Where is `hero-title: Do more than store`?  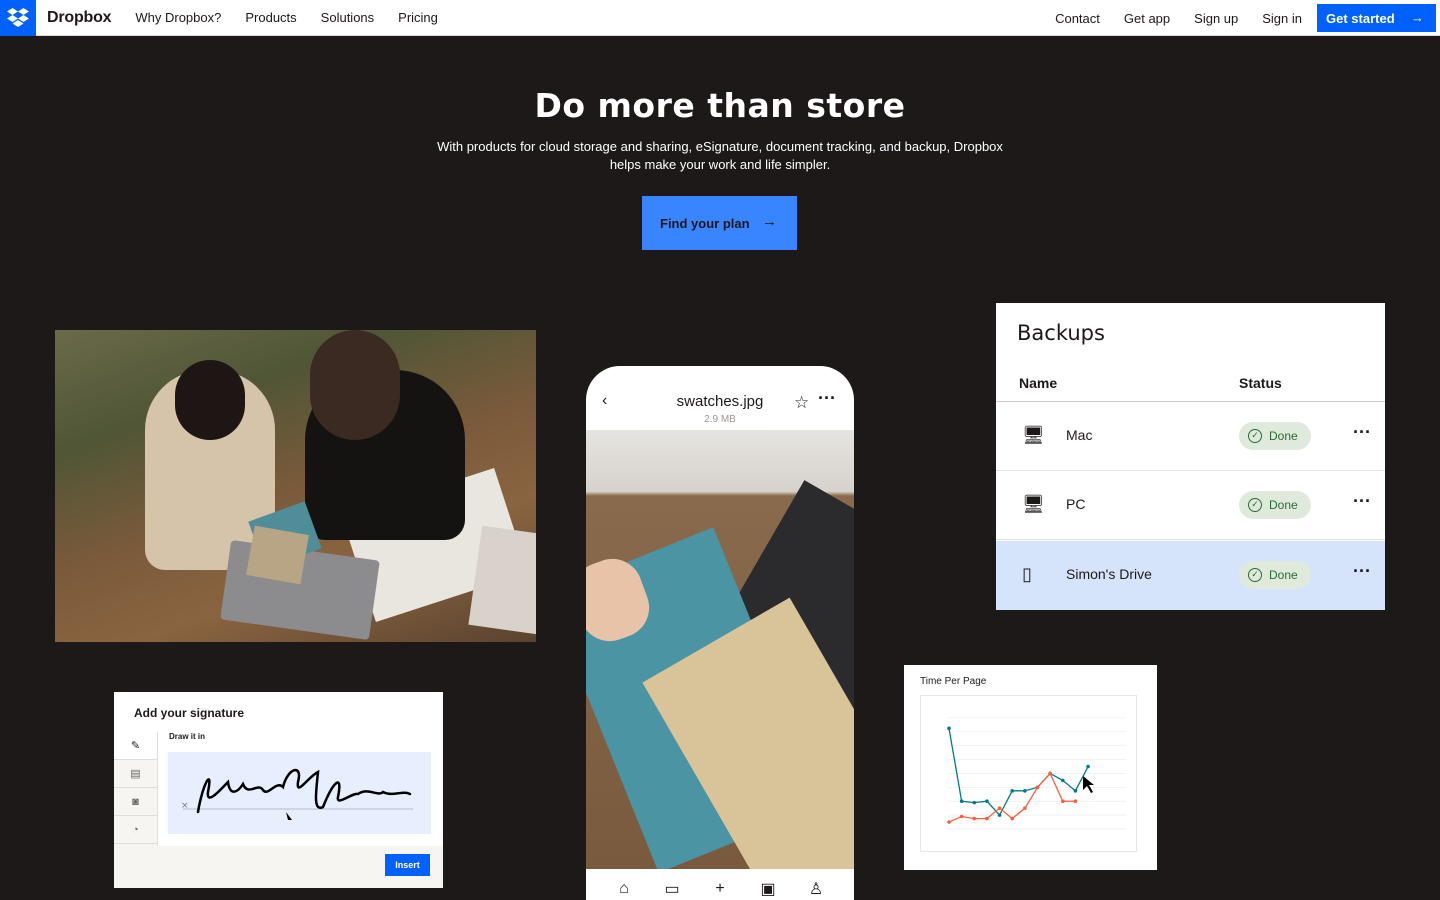
hero-title: Do more than store is located at coordinates (720, 105).